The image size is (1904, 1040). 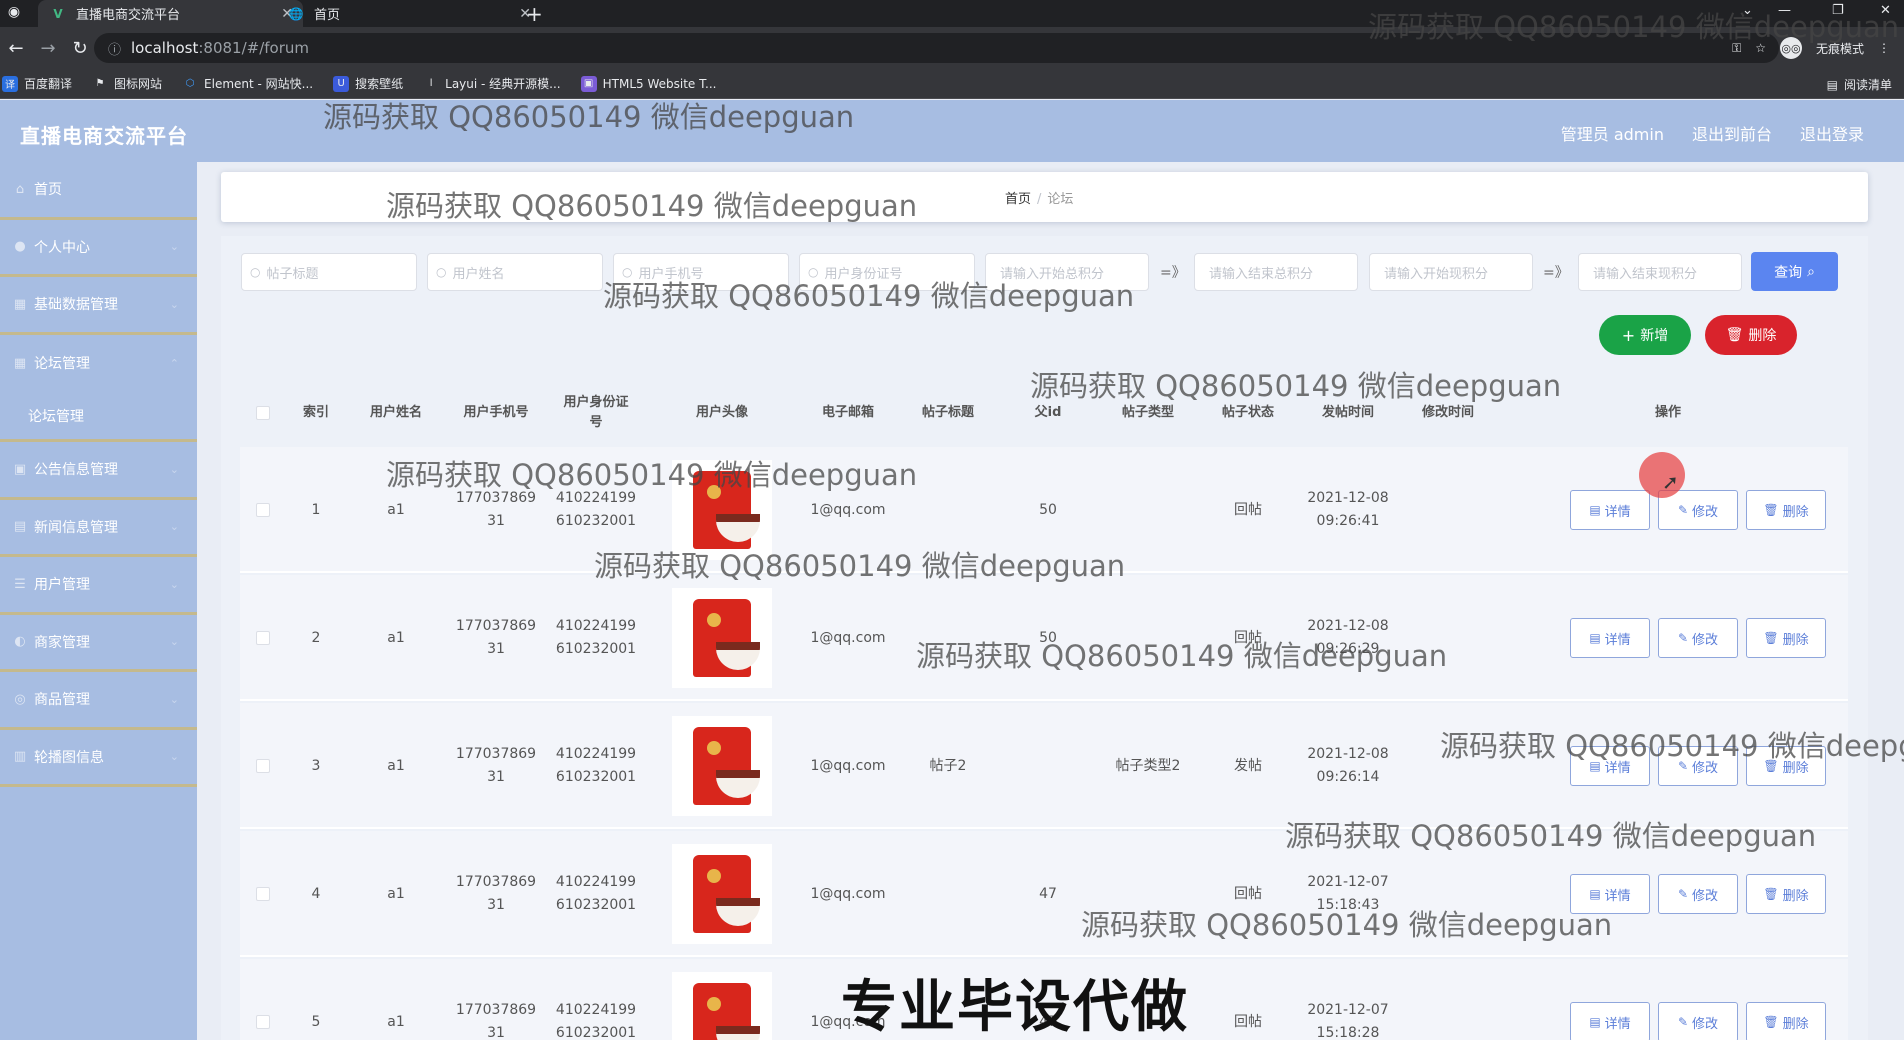 I want to click on sidebar-item-goods: ◎ 商品管理 ⌄, so click(x=98, y=701).